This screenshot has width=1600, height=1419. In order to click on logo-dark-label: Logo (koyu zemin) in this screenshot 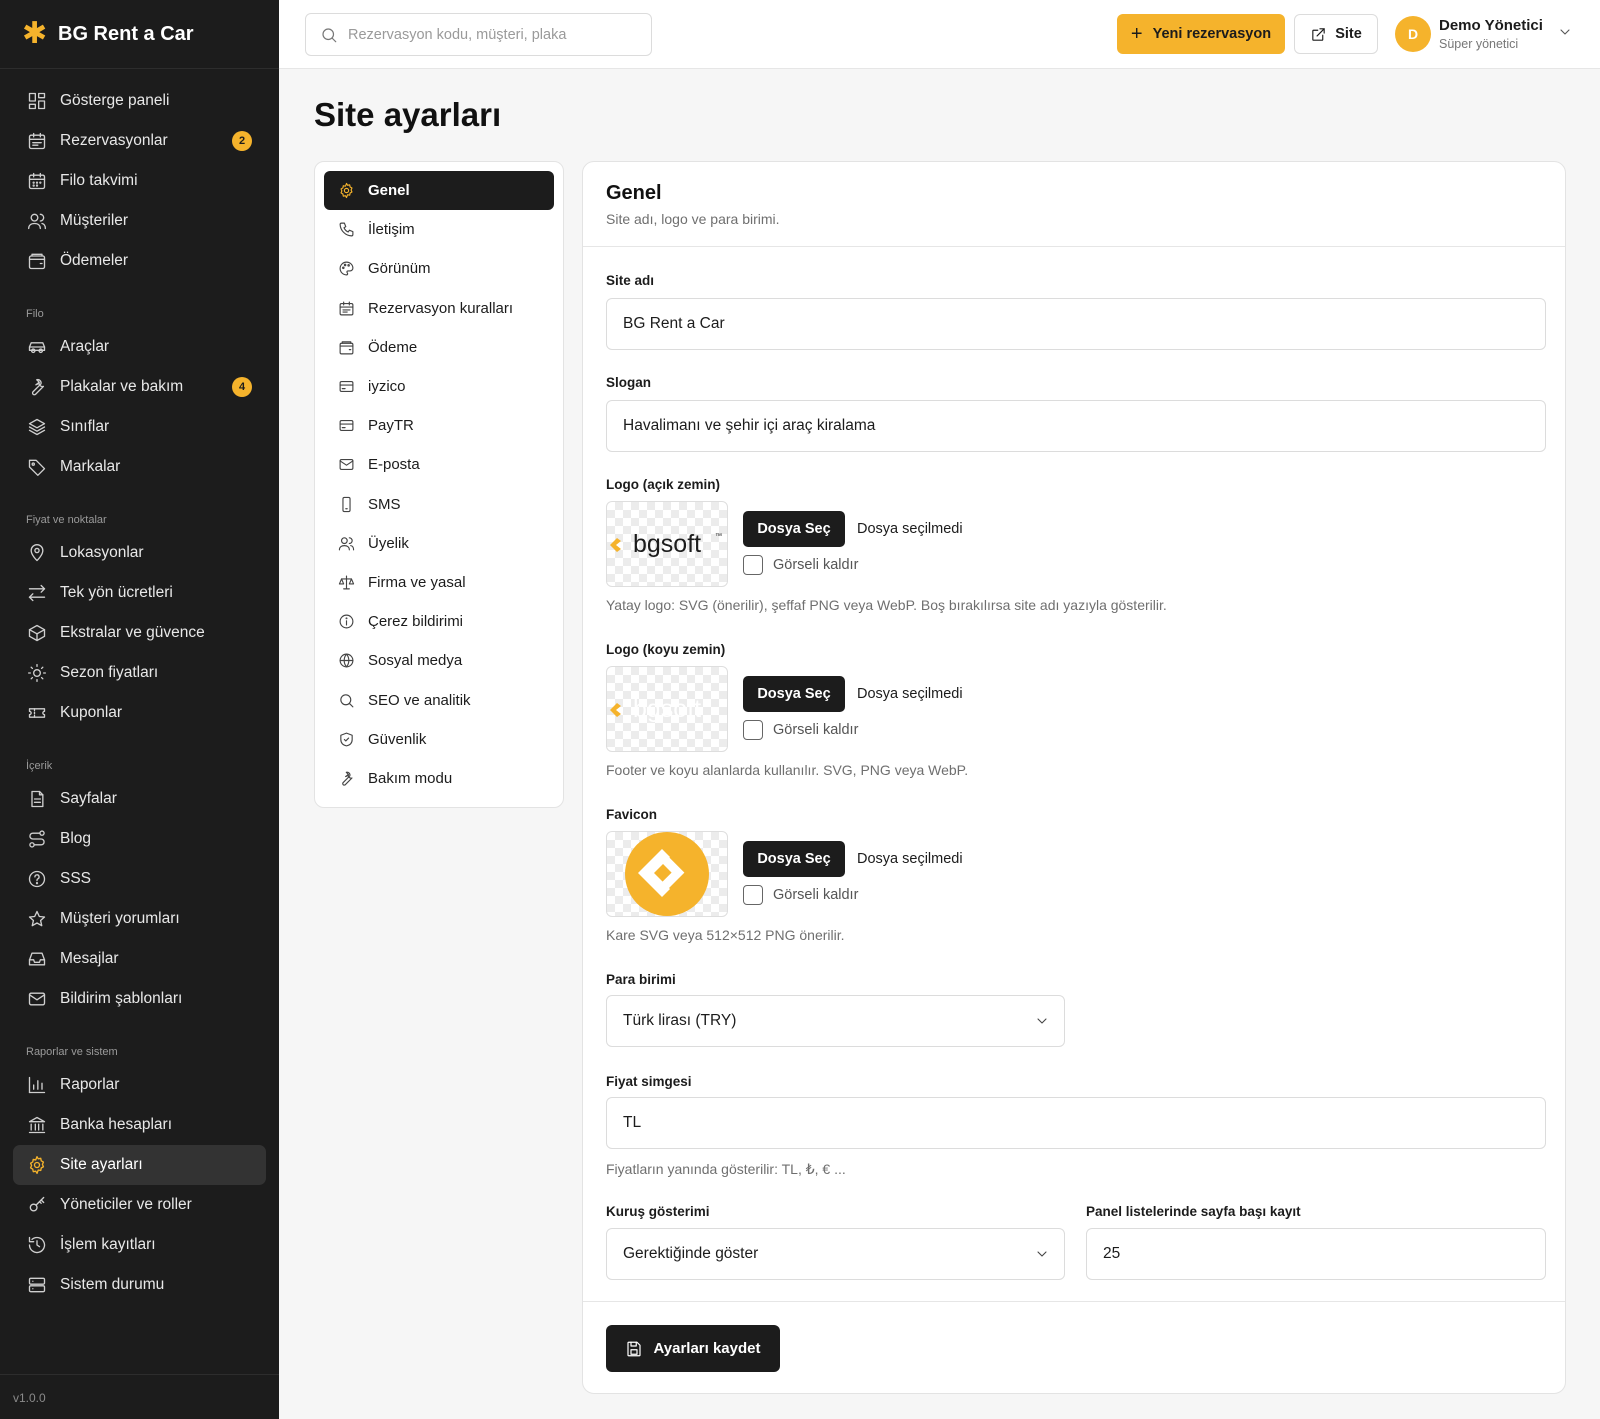, I will do `click(666, 649)`.